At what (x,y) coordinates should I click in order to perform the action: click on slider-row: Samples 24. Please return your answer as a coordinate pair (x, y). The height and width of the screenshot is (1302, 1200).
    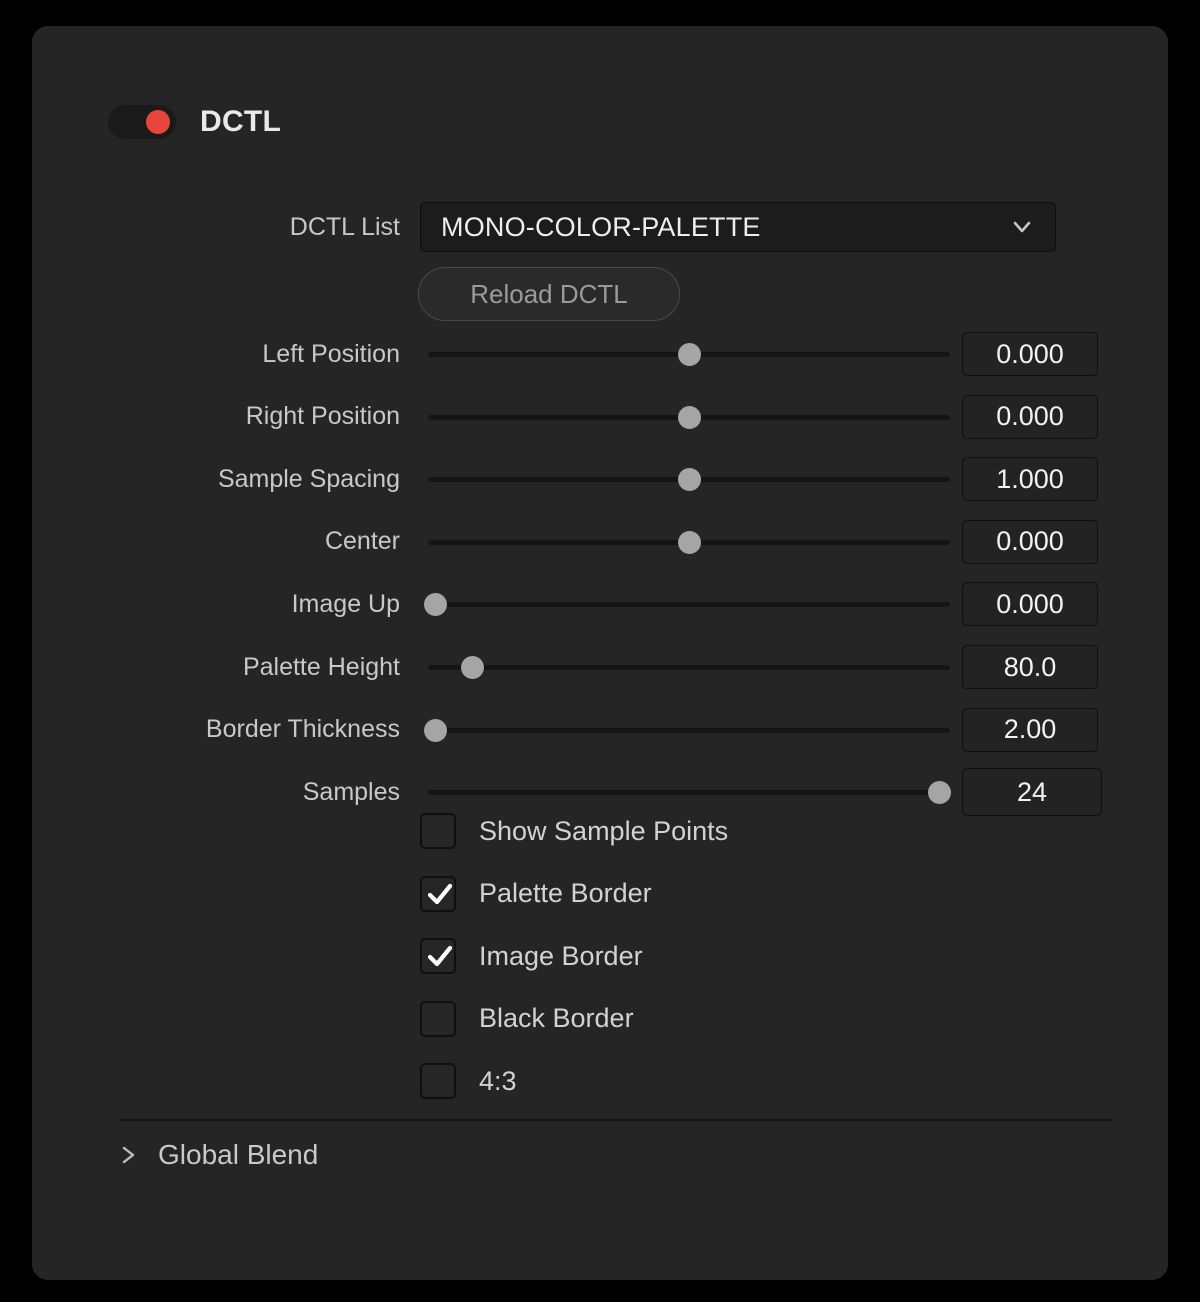
    Looking at the image, I should click on (600, 792).